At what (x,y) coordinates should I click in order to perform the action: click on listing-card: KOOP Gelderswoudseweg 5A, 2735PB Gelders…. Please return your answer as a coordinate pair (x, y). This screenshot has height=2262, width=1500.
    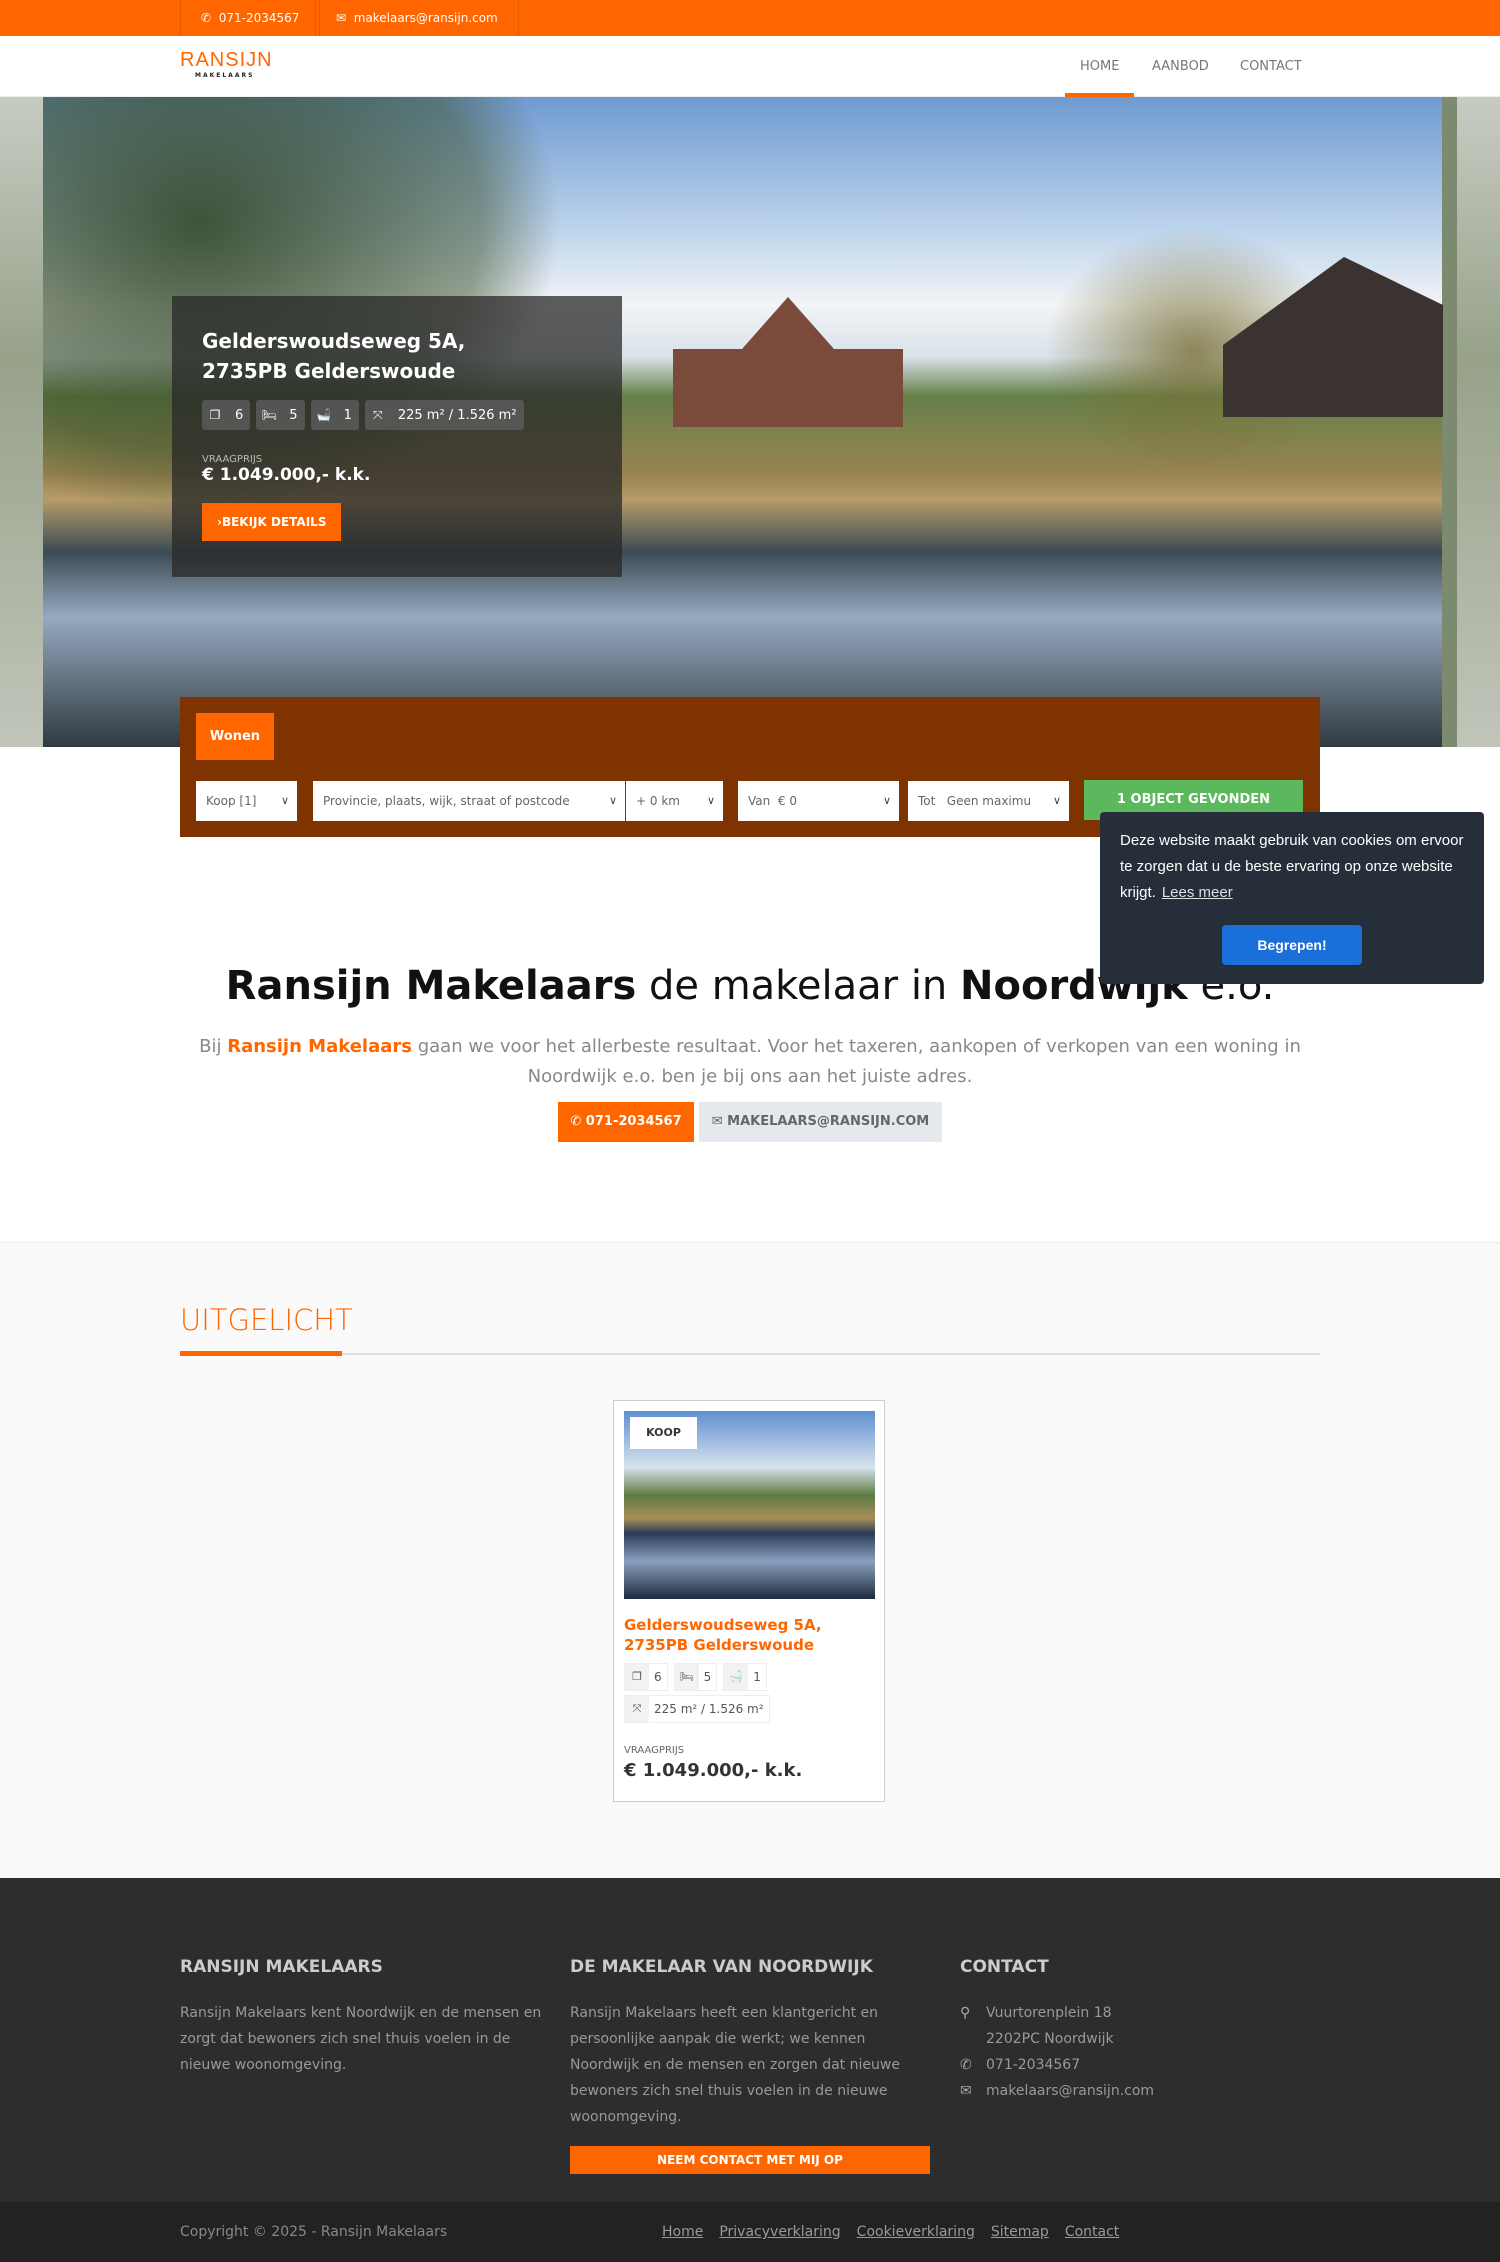
    Looking at the image, I should click on (749, 1601).